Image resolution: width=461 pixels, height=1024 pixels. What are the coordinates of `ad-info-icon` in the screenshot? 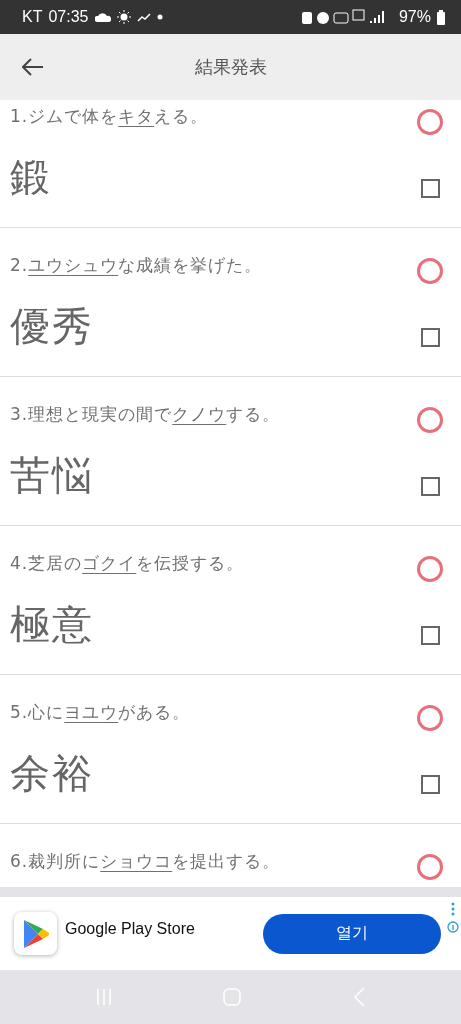 It's located at (453, 918).